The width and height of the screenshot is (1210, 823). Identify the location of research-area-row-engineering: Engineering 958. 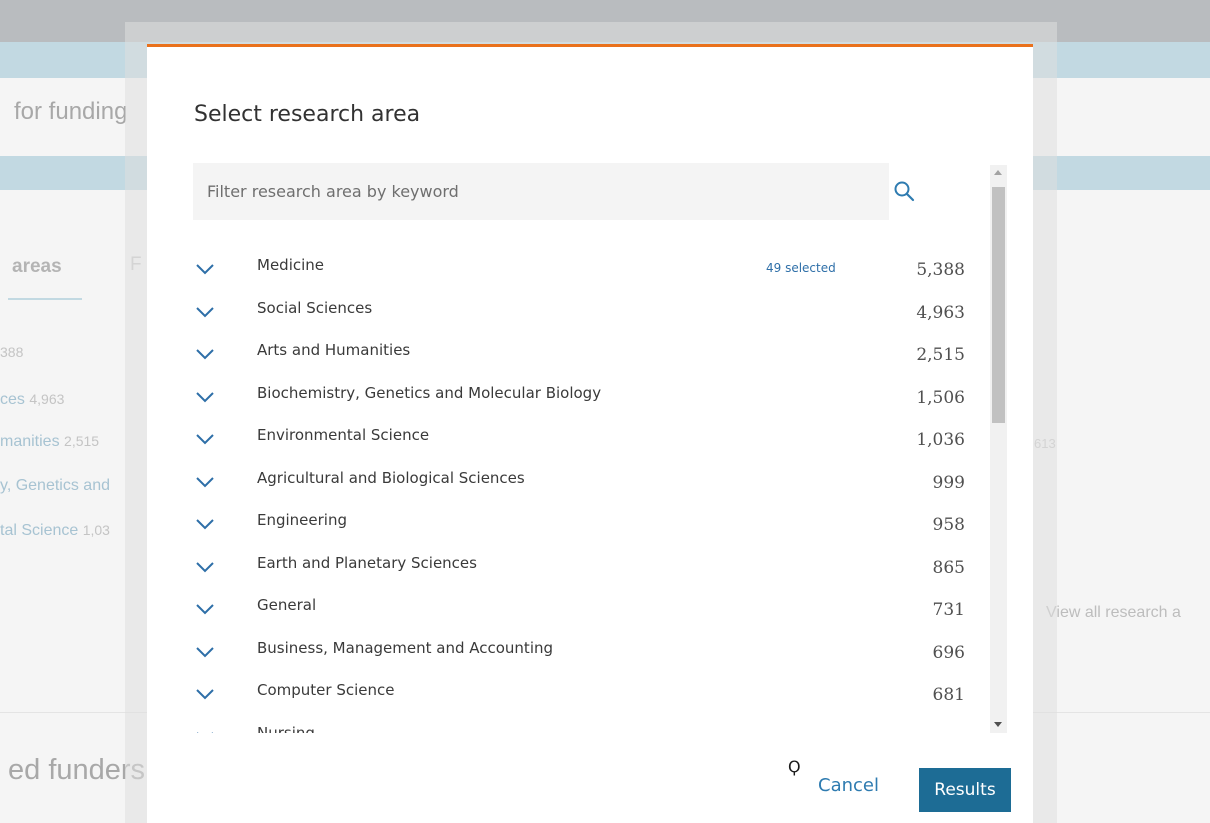
(588, 519).